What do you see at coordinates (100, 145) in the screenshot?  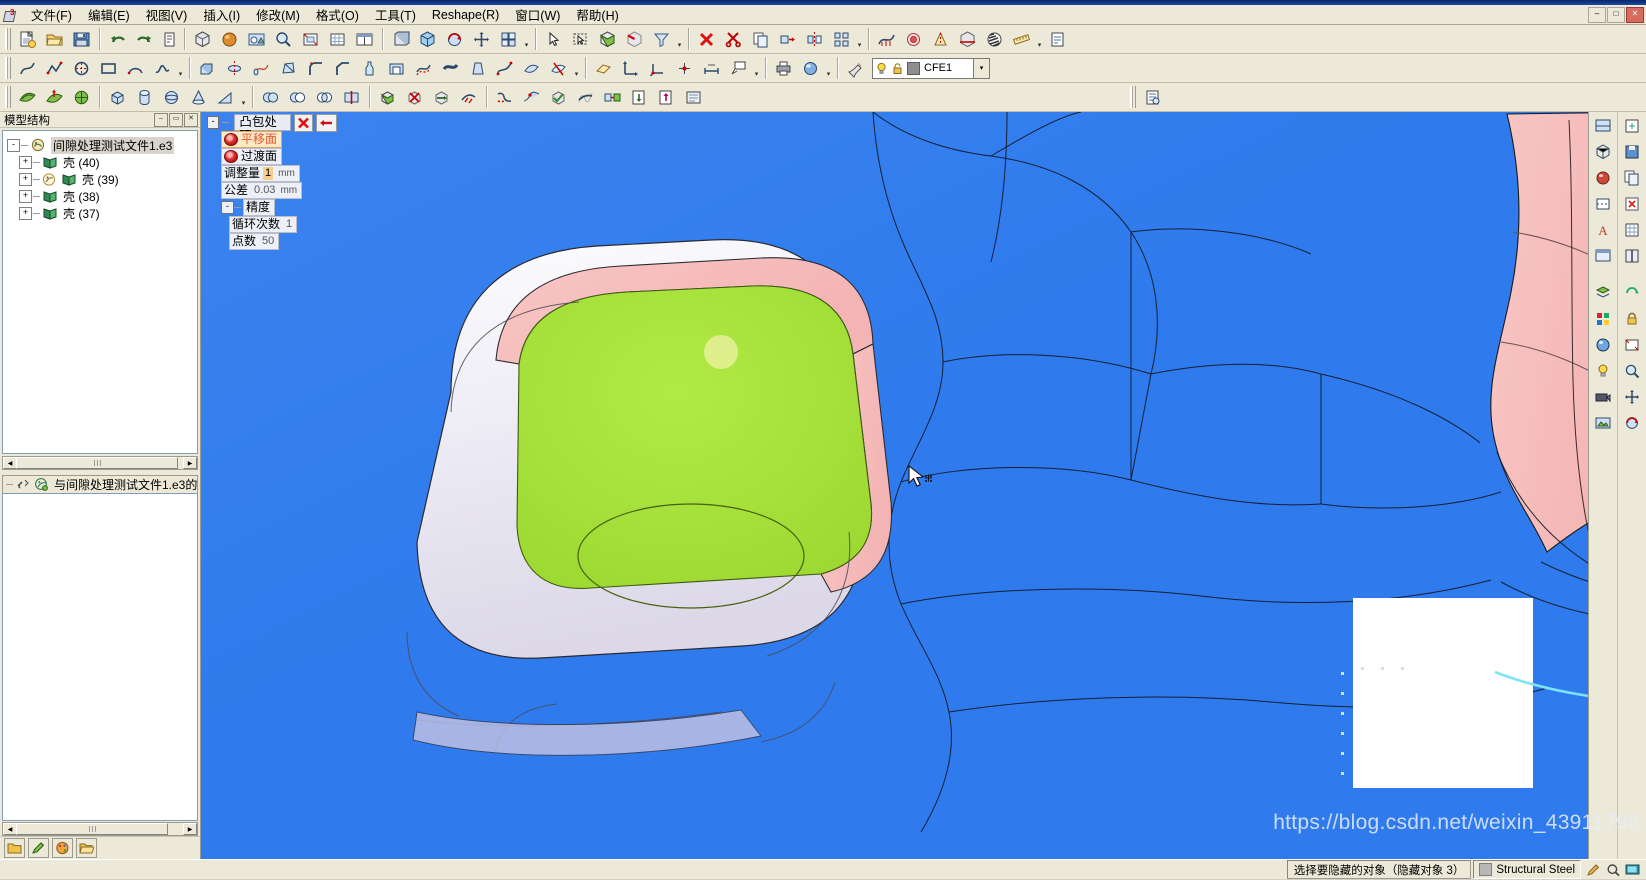 I see `tree-row-root: - 间隙处理测试文件1.e3` at bounding box center [100, 145].